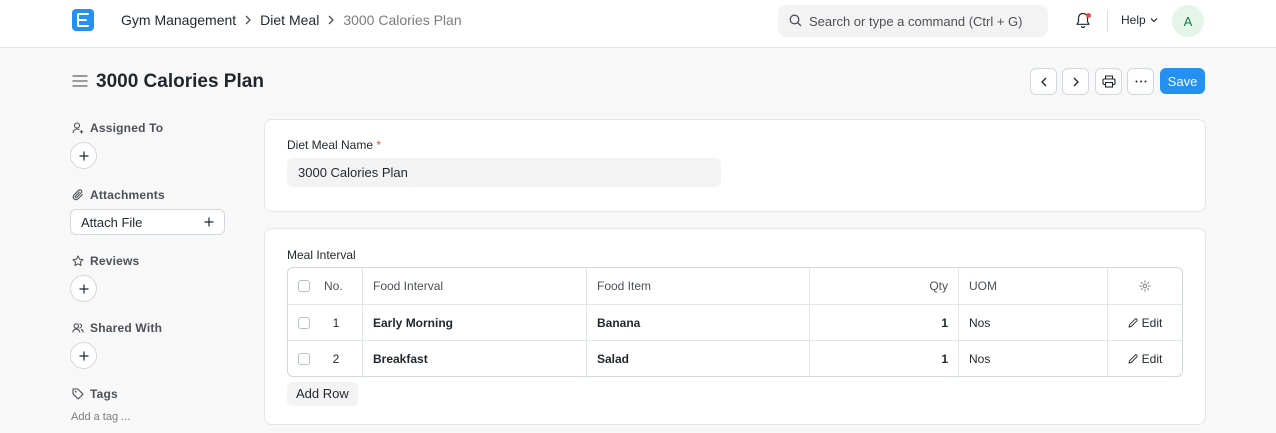 The height and width of the screenshot is (433, 1276). I want to click on diet-meal-name-label: Diet Meal Name *, so click(334, 145).